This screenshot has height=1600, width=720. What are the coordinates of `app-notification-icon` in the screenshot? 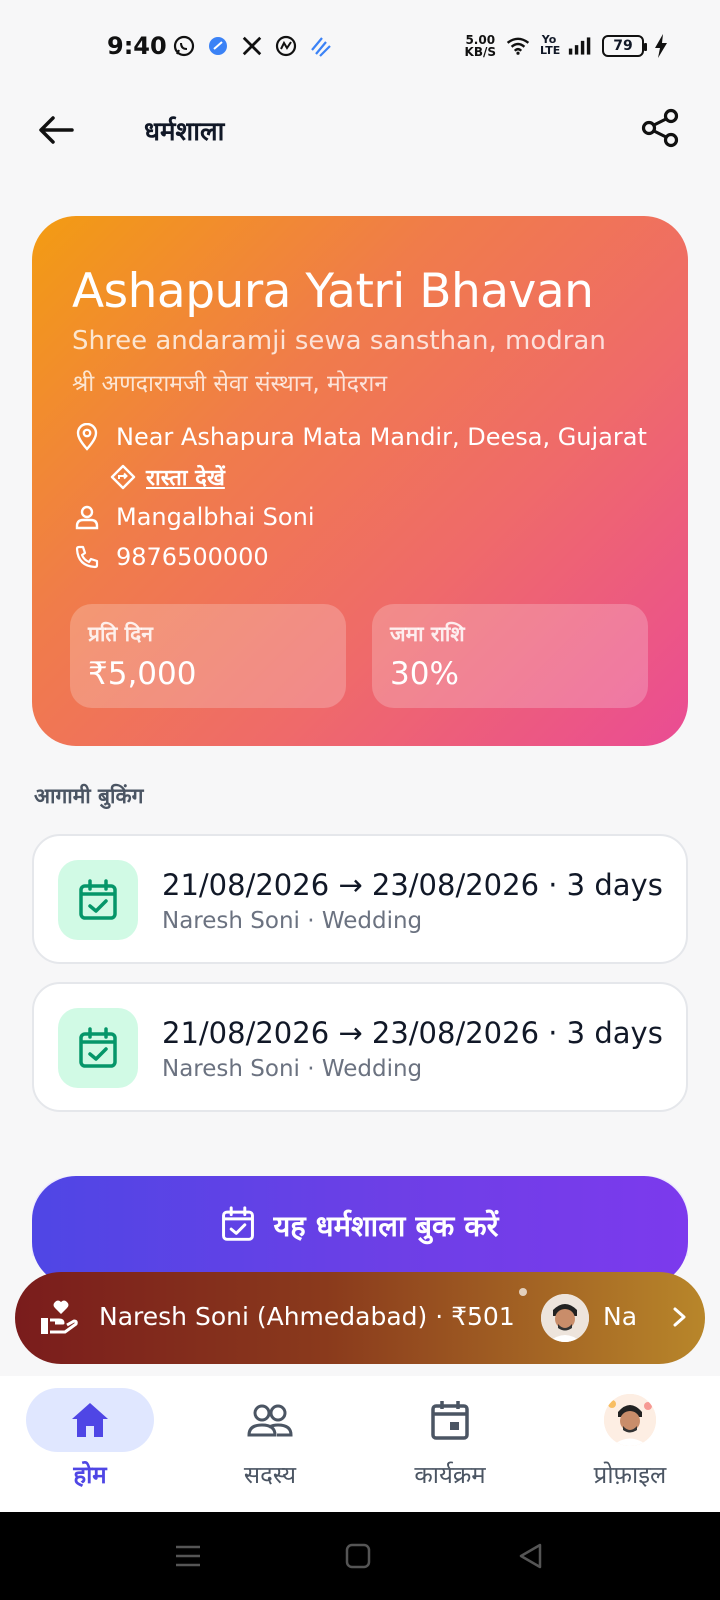 It's located at (218, 46).